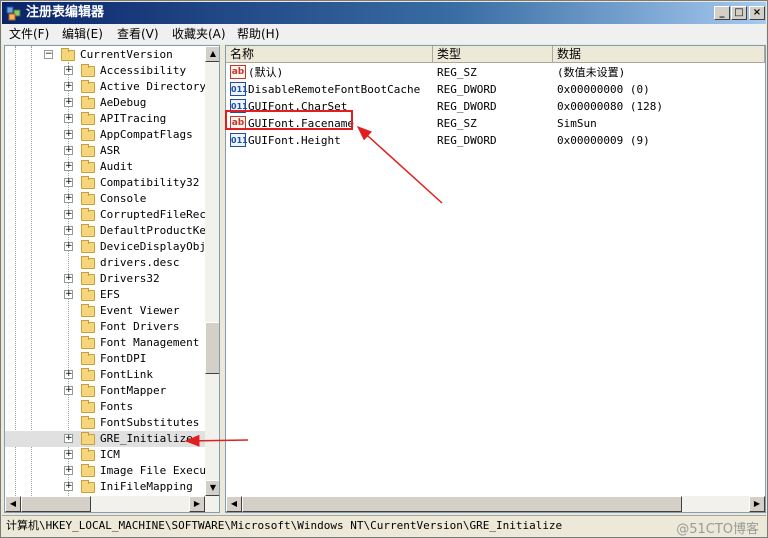 This screenshot has width=768, height=538. I want to click on tree-node: + Drivers32, so click(105, 279).